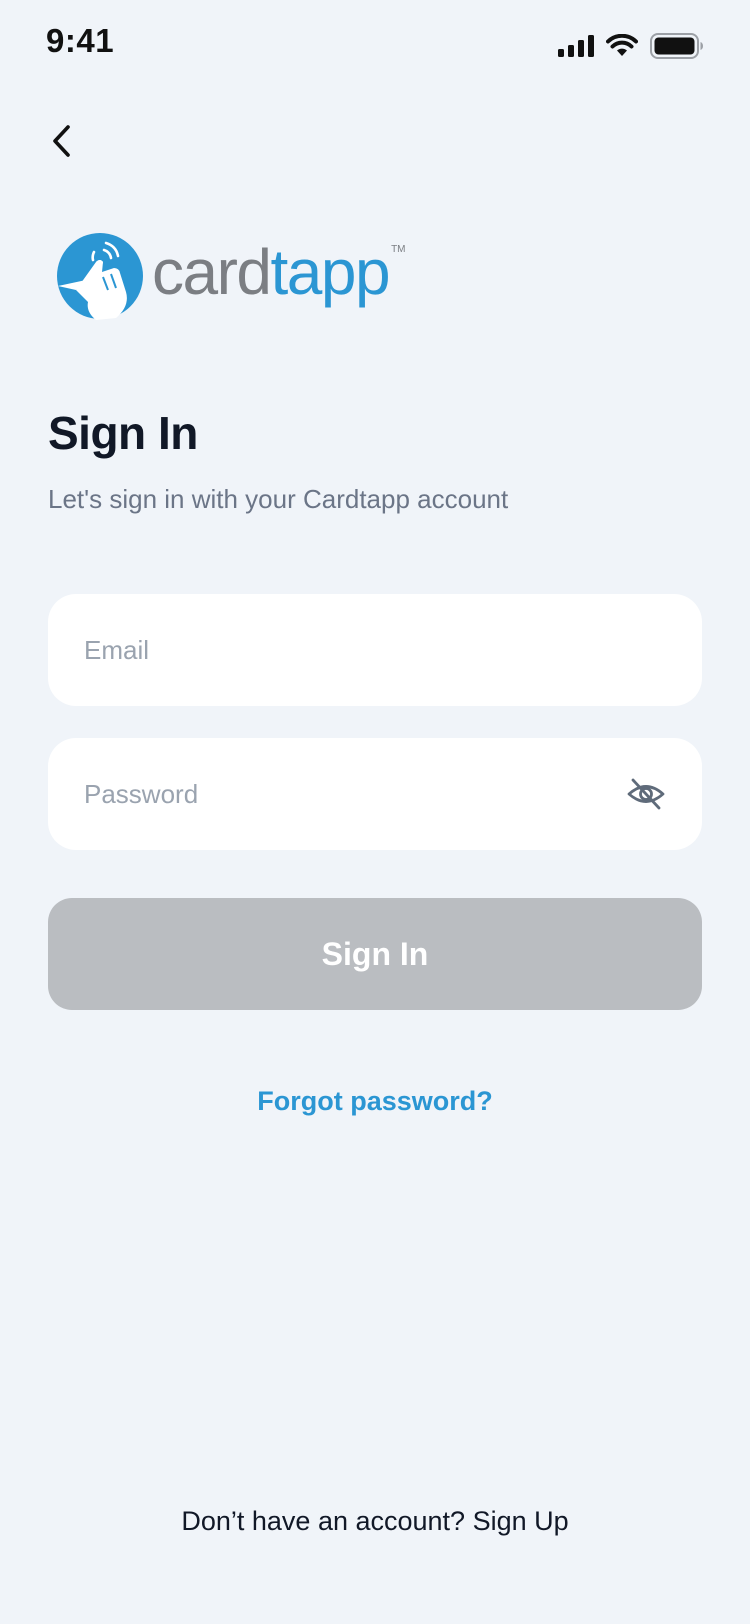 The image size is (750, 1624). I want to click on sign-in-button: Sign In, so click(375, 954).